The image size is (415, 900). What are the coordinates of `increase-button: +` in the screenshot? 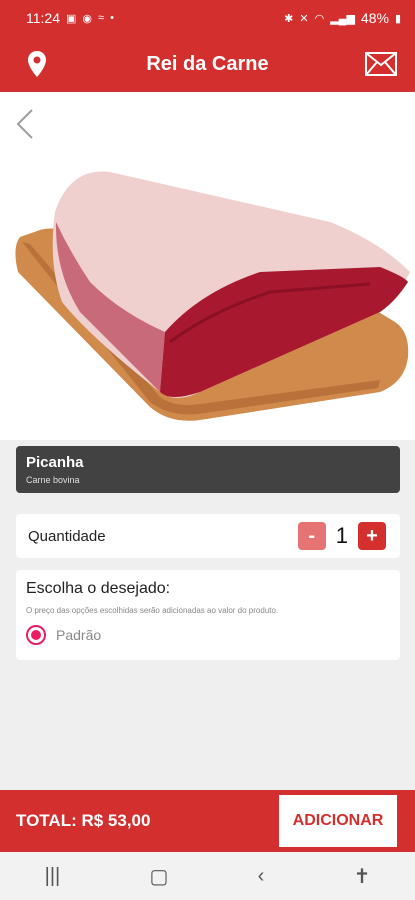 It's located at (372, 536).